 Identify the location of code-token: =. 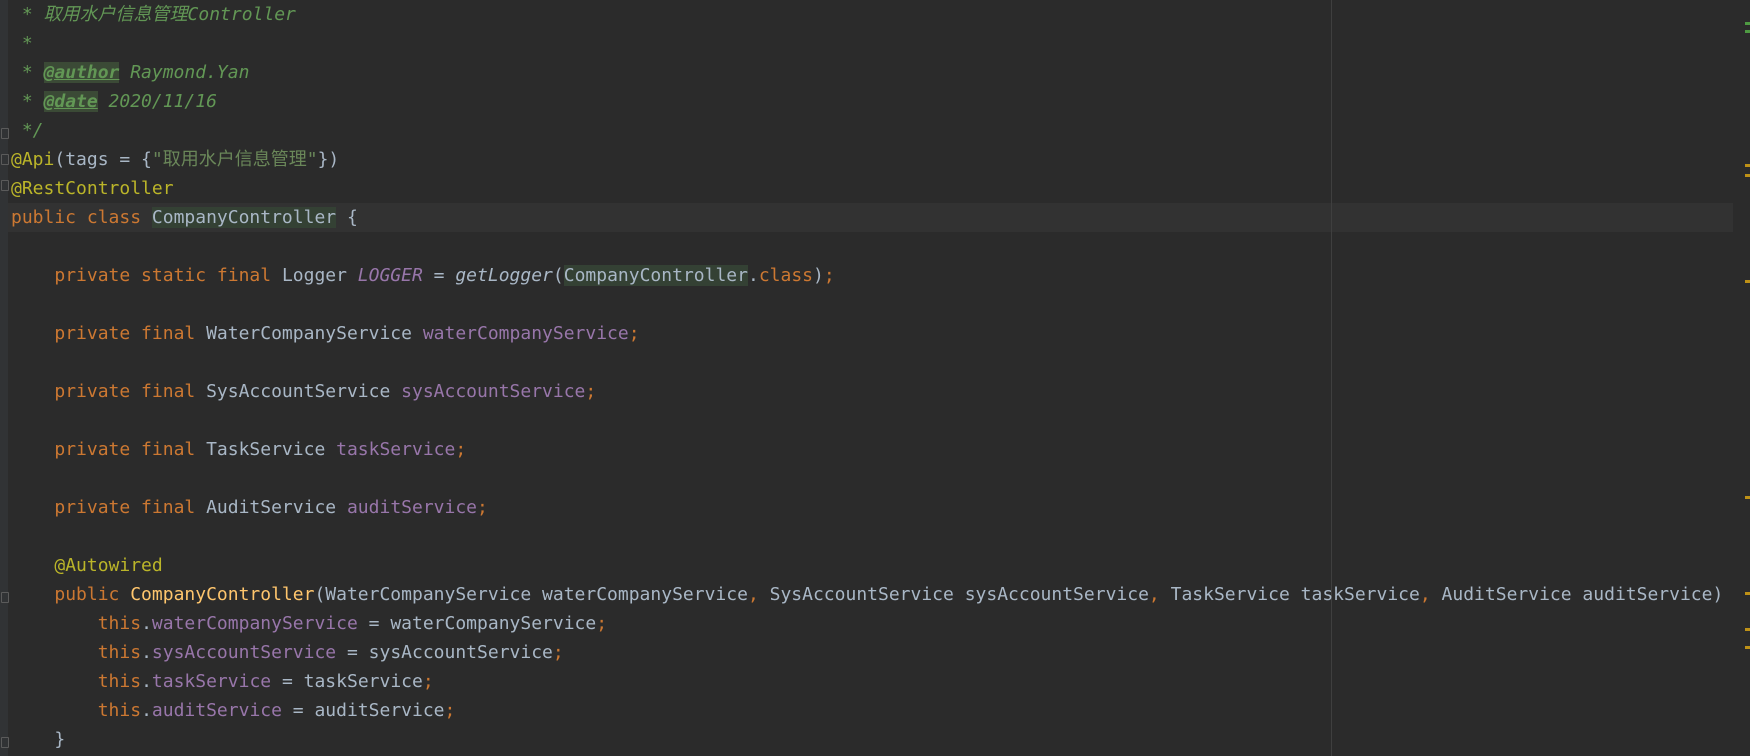
(439, 275).